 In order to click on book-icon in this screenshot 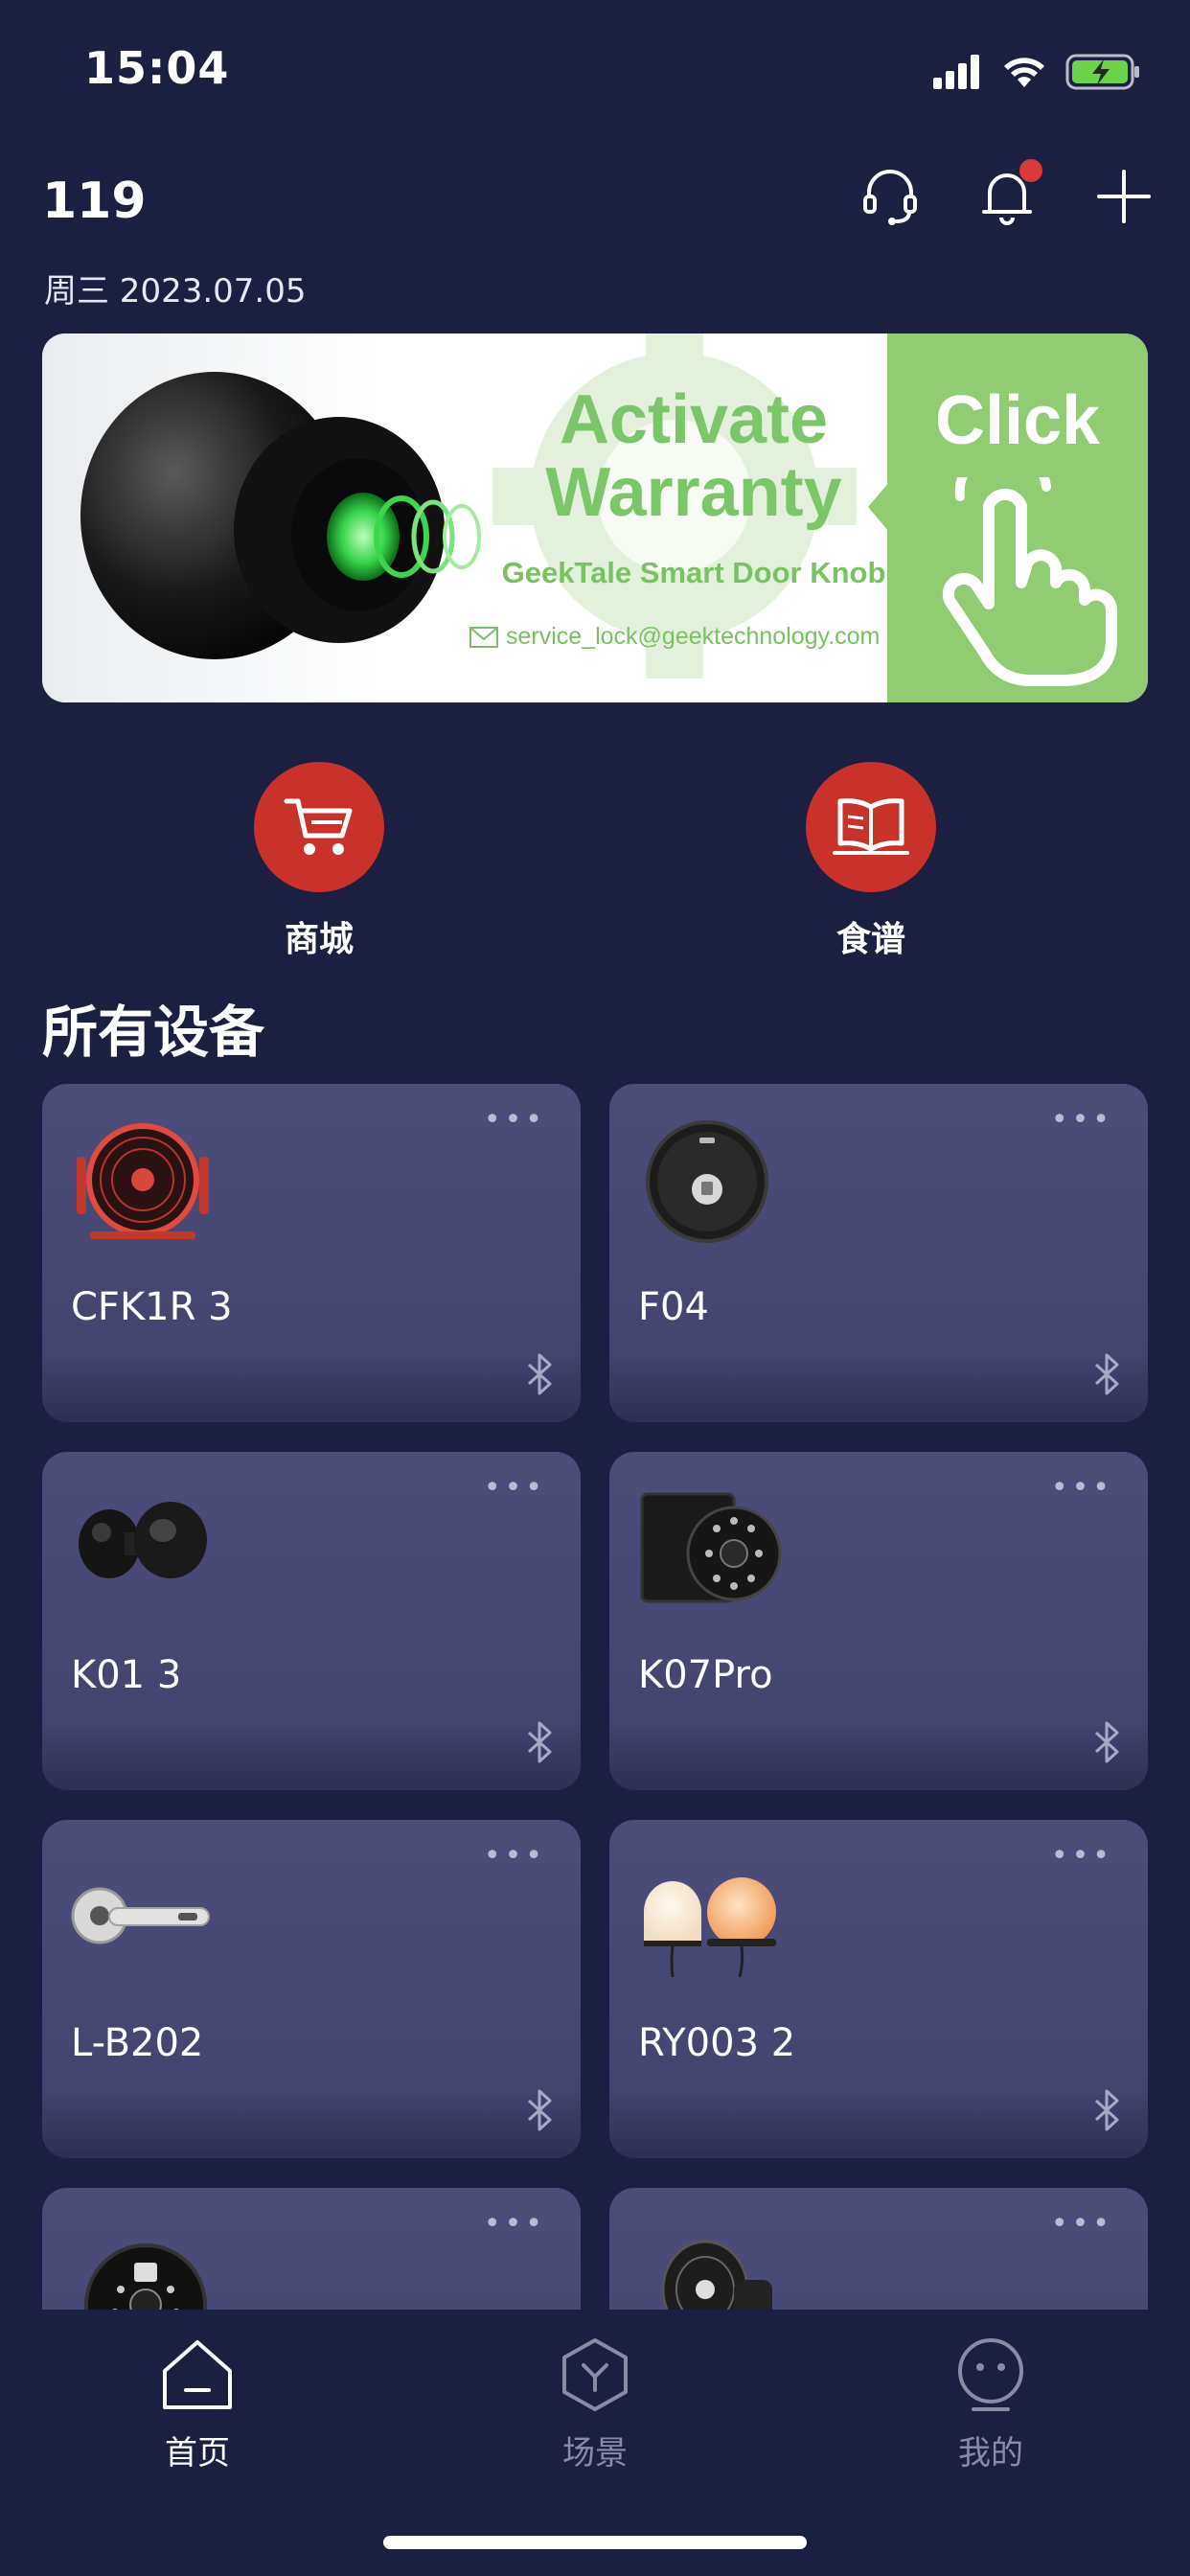, I will do `click(871, 826)`.